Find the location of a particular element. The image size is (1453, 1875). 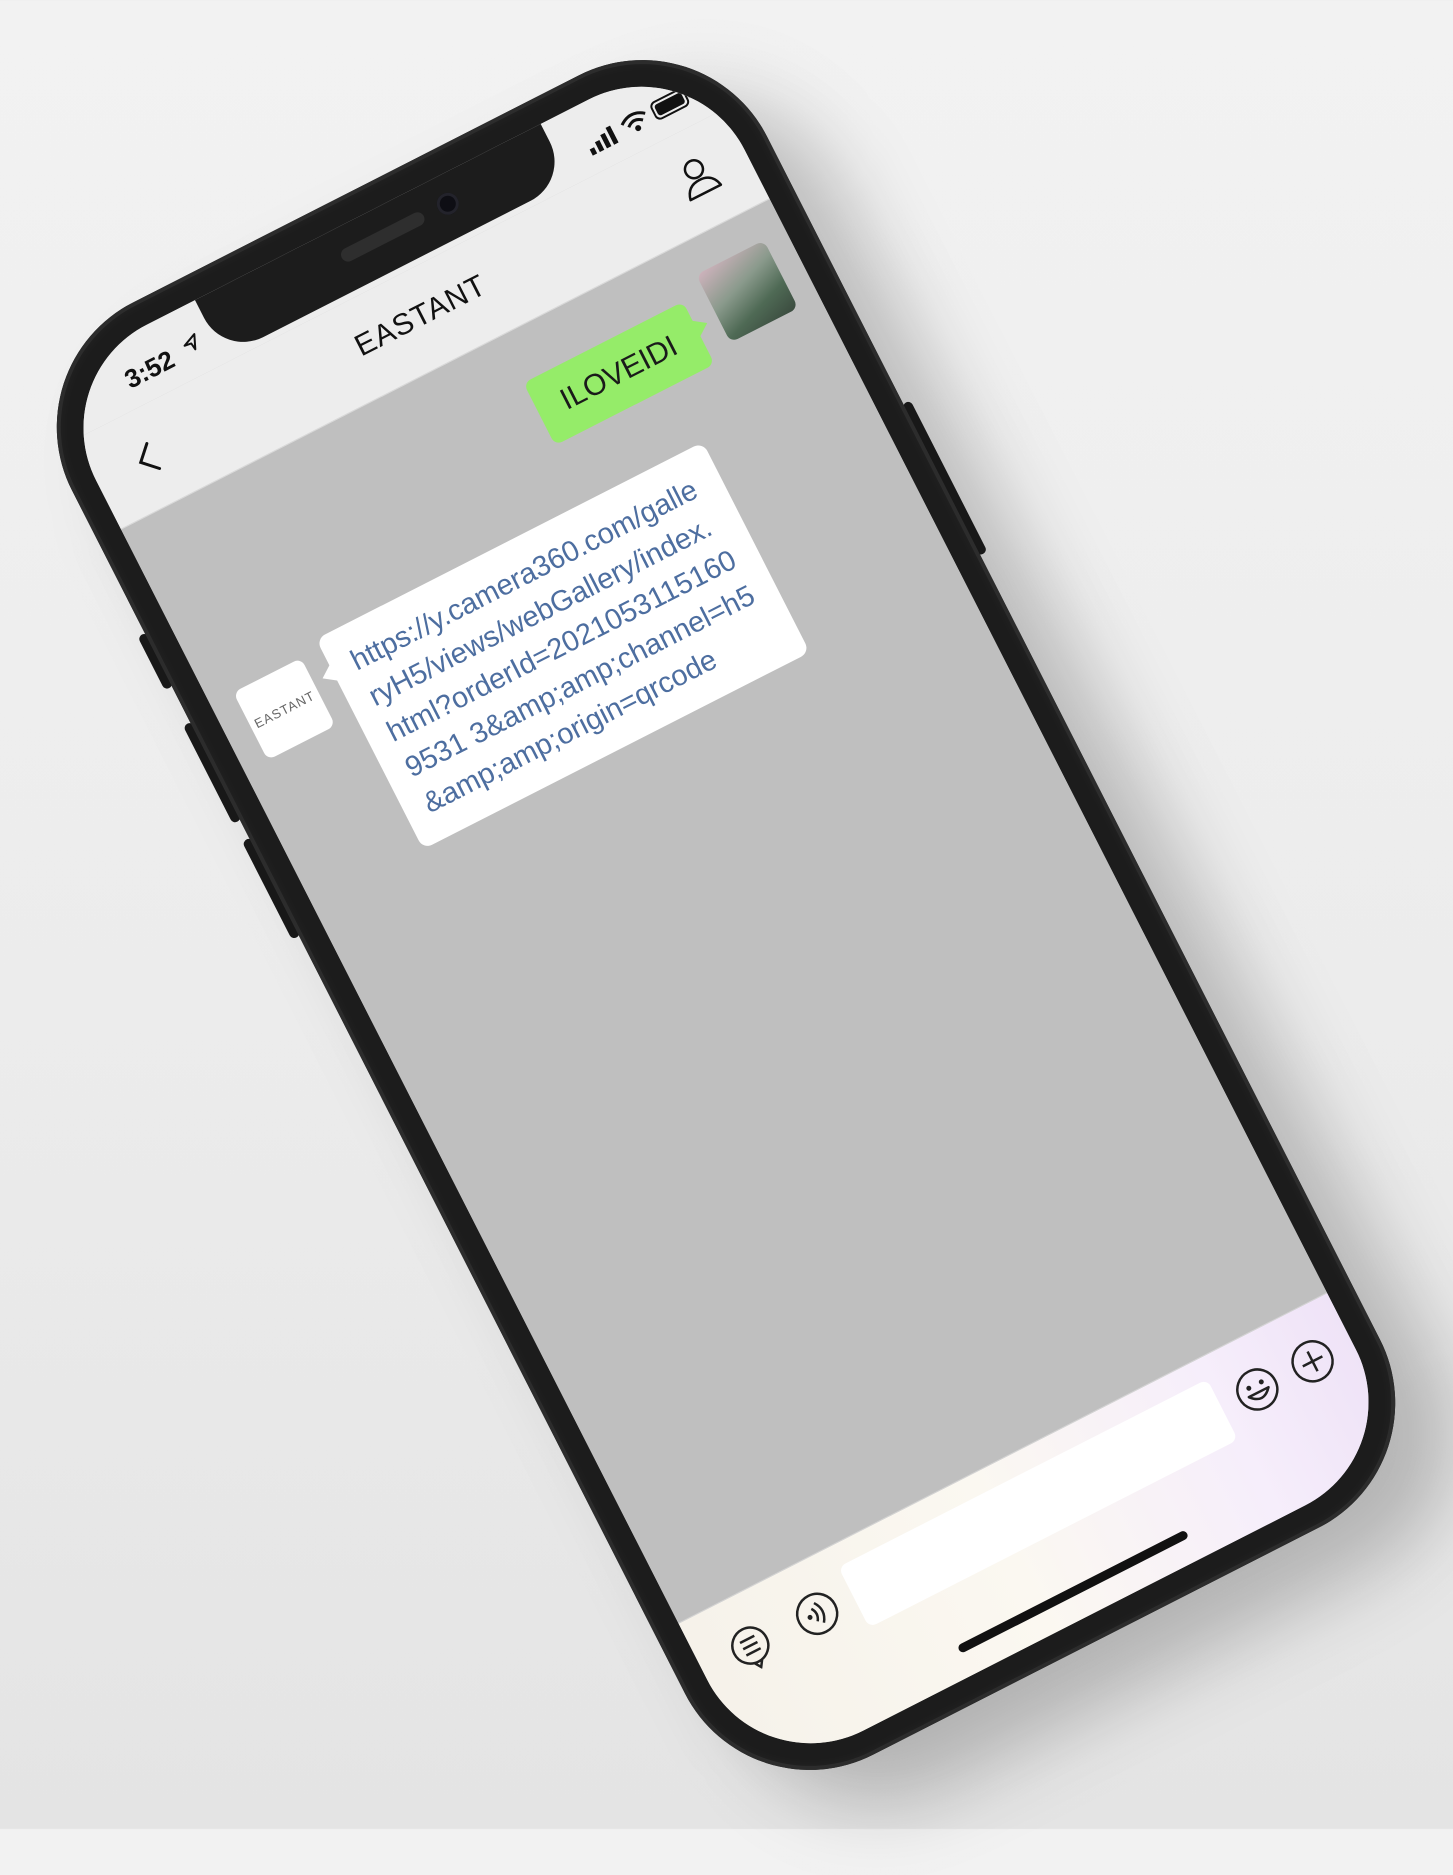

signal-icon is located at coordinates (604, 140).